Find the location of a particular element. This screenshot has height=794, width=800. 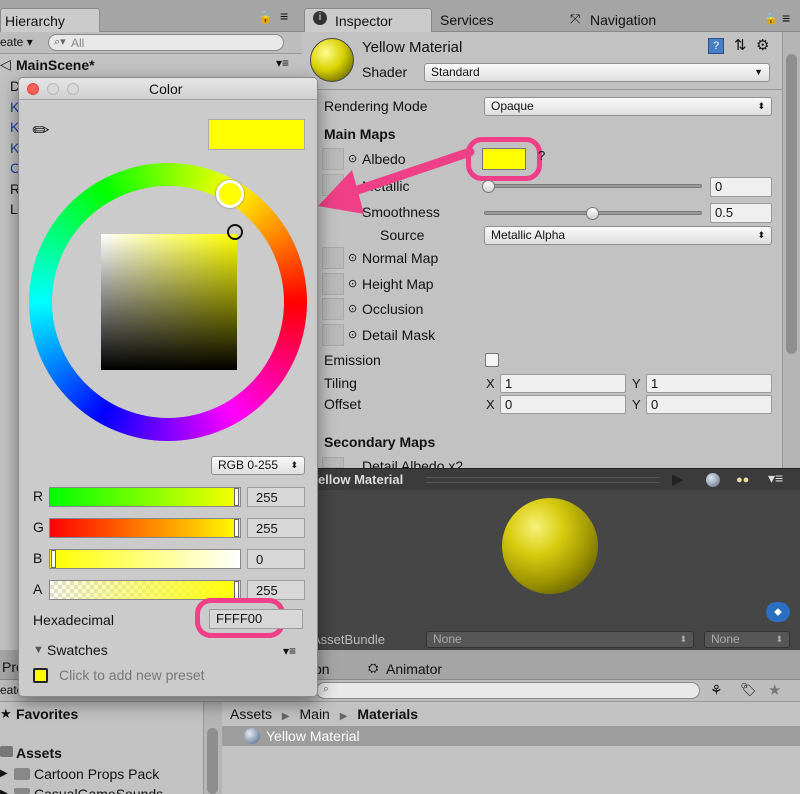

swatches-label: Swatches is located at coordinates (77, 650).